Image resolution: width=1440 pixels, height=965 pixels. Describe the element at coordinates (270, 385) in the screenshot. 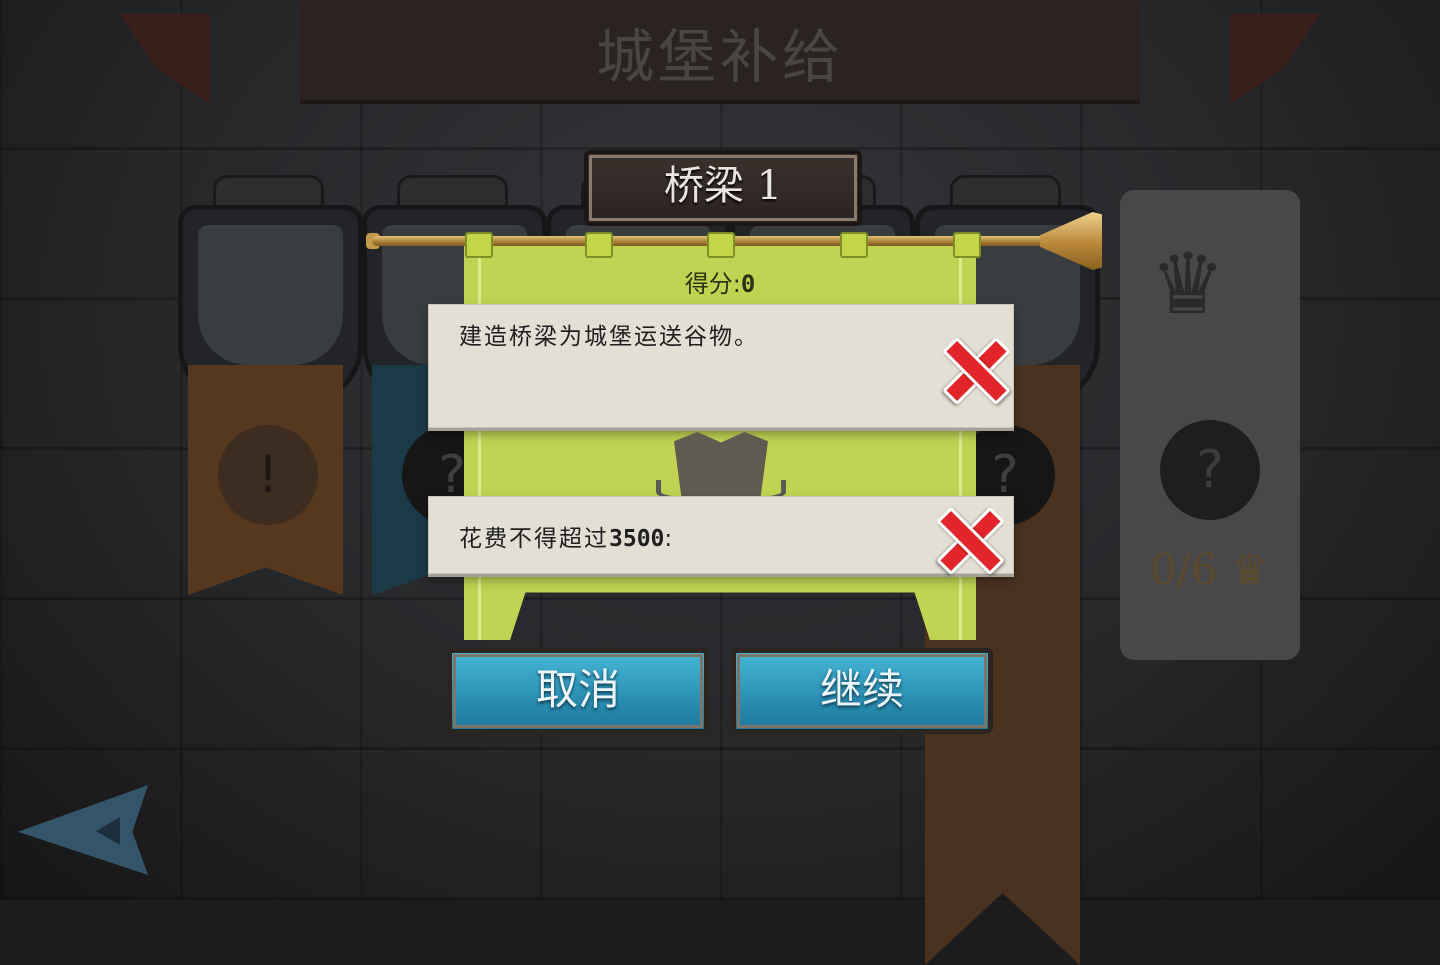

I see `level-card-1: !` at that location.